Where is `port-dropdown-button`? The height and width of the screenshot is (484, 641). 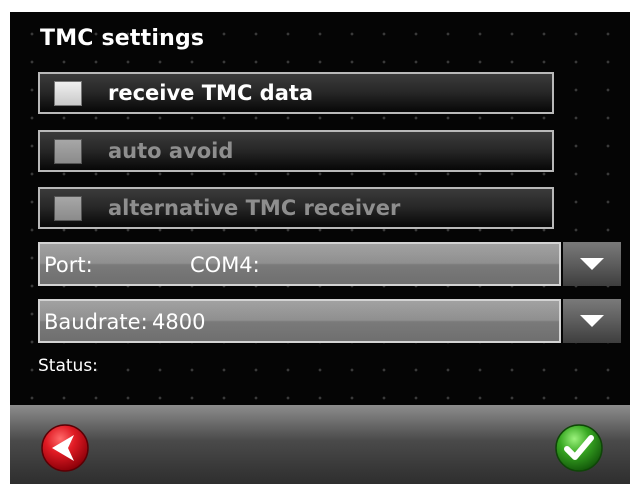
port-dropdown-button is located at coordinates (592, 264).